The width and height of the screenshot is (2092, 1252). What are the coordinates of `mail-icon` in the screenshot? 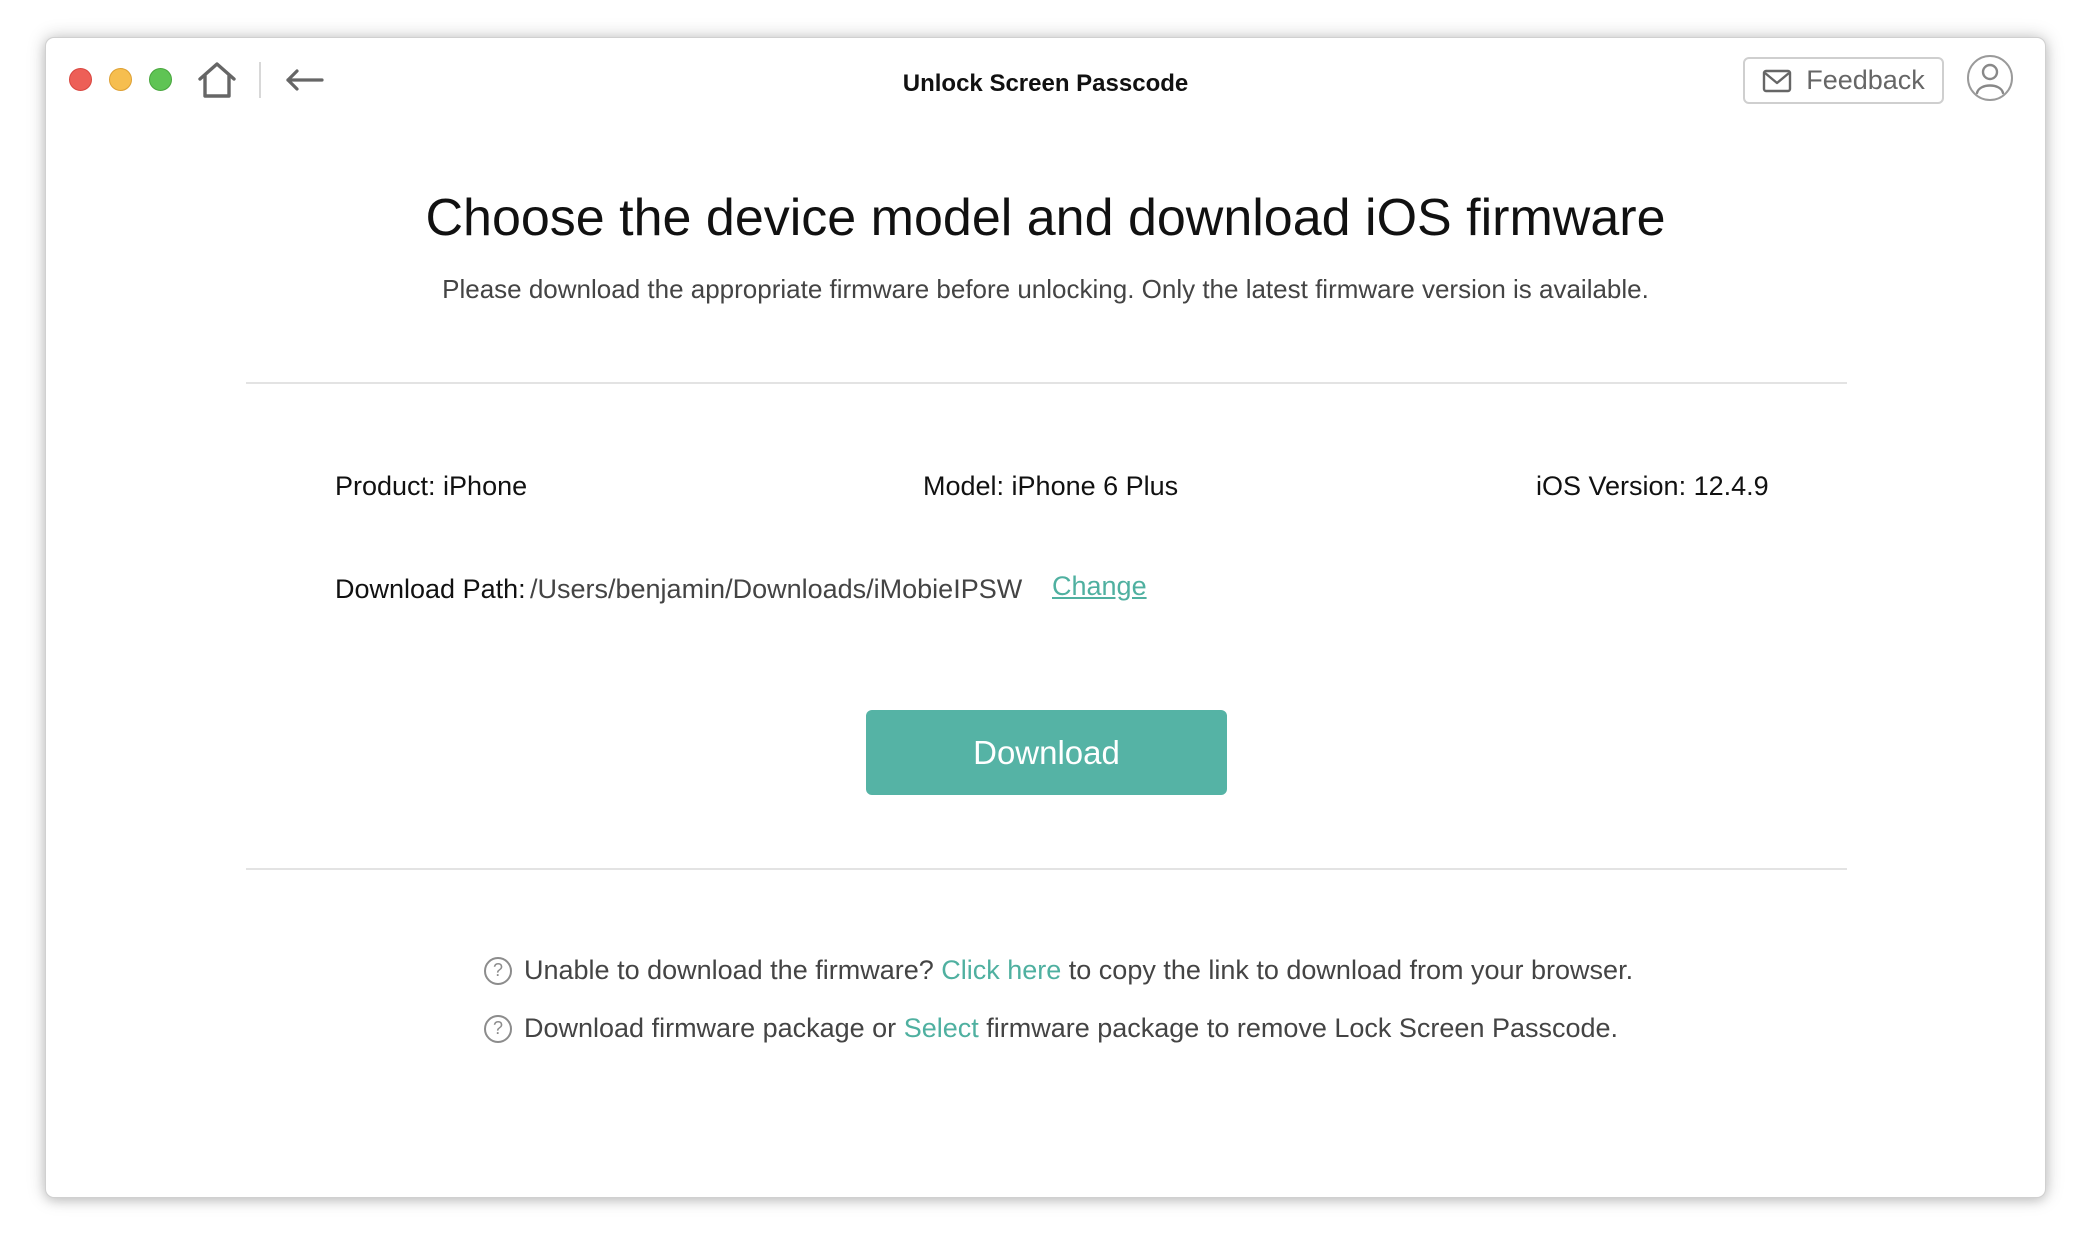 It's located at (1777, 80).